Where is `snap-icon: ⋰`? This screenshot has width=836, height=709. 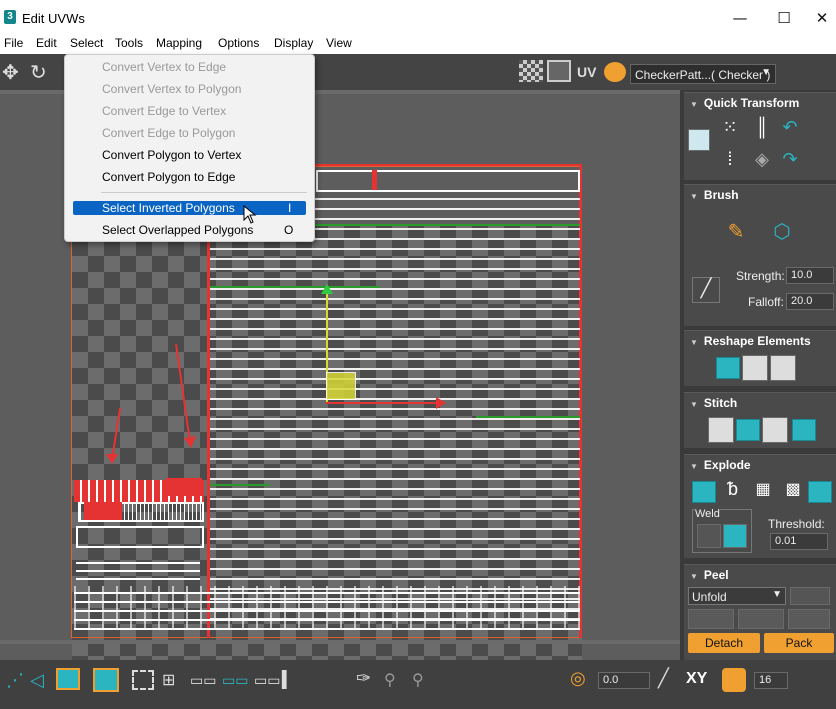
snap-icon: ⋰ is located at coordinates (15, 680).